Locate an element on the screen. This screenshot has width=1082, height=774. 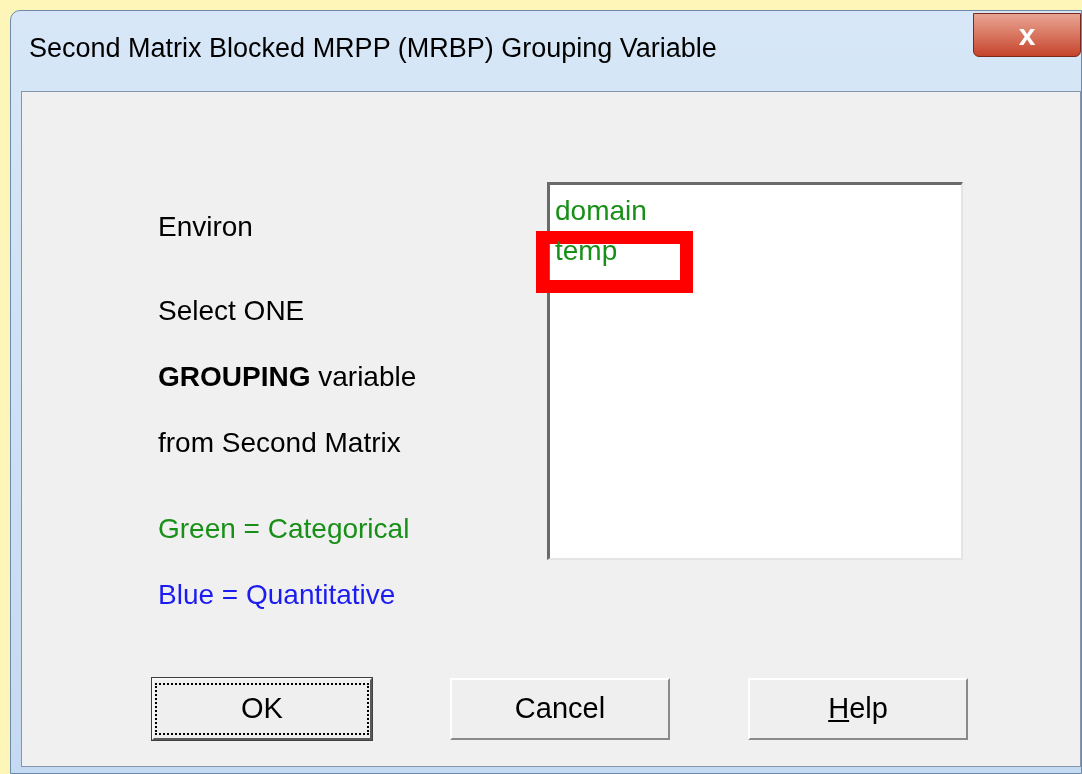
instruction-text: Select ONE is located at coordinates (232, 311).